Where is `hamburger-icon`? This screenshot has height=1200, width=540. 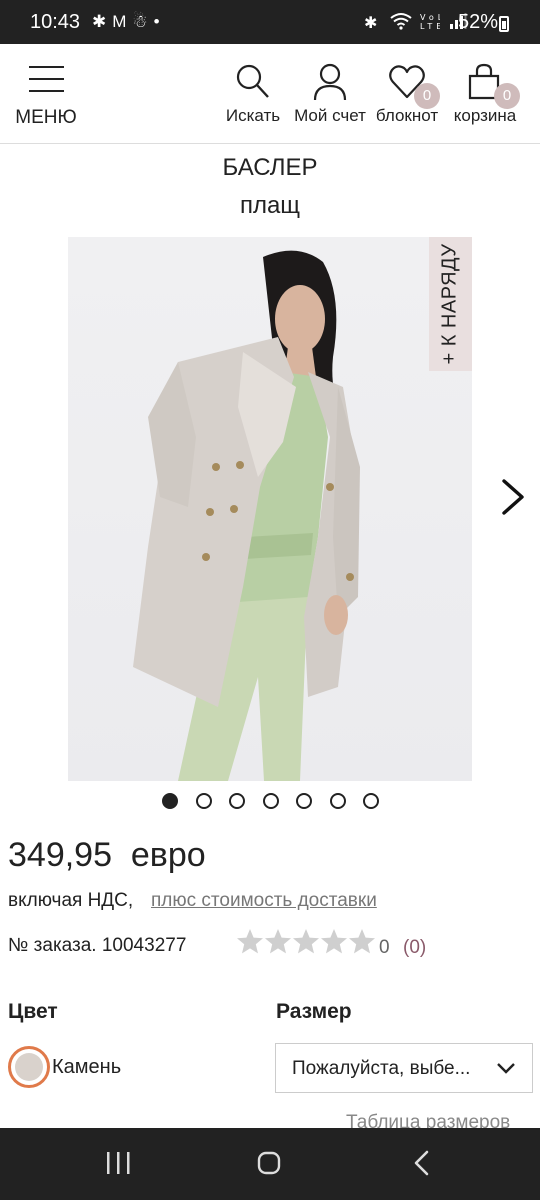 hamburger-icon is located at coordinates (46, 79).